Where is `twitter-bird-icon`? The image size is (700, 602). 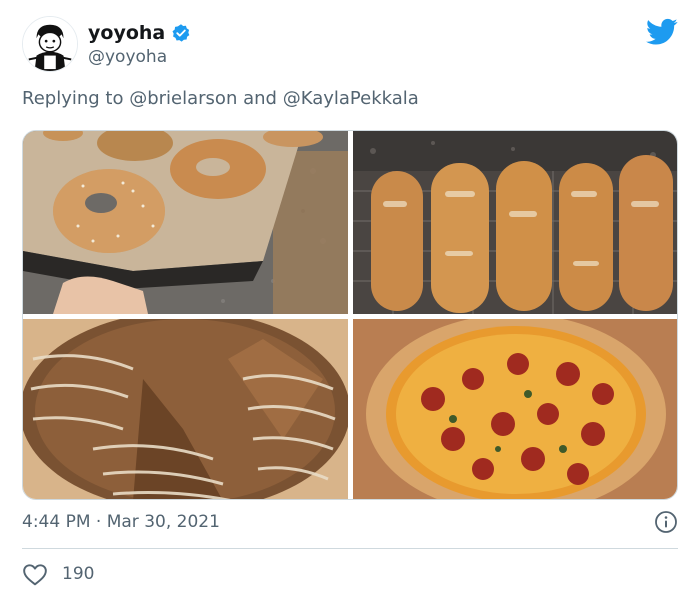
twitter-bird-icon is located at coordinates (662, 32).